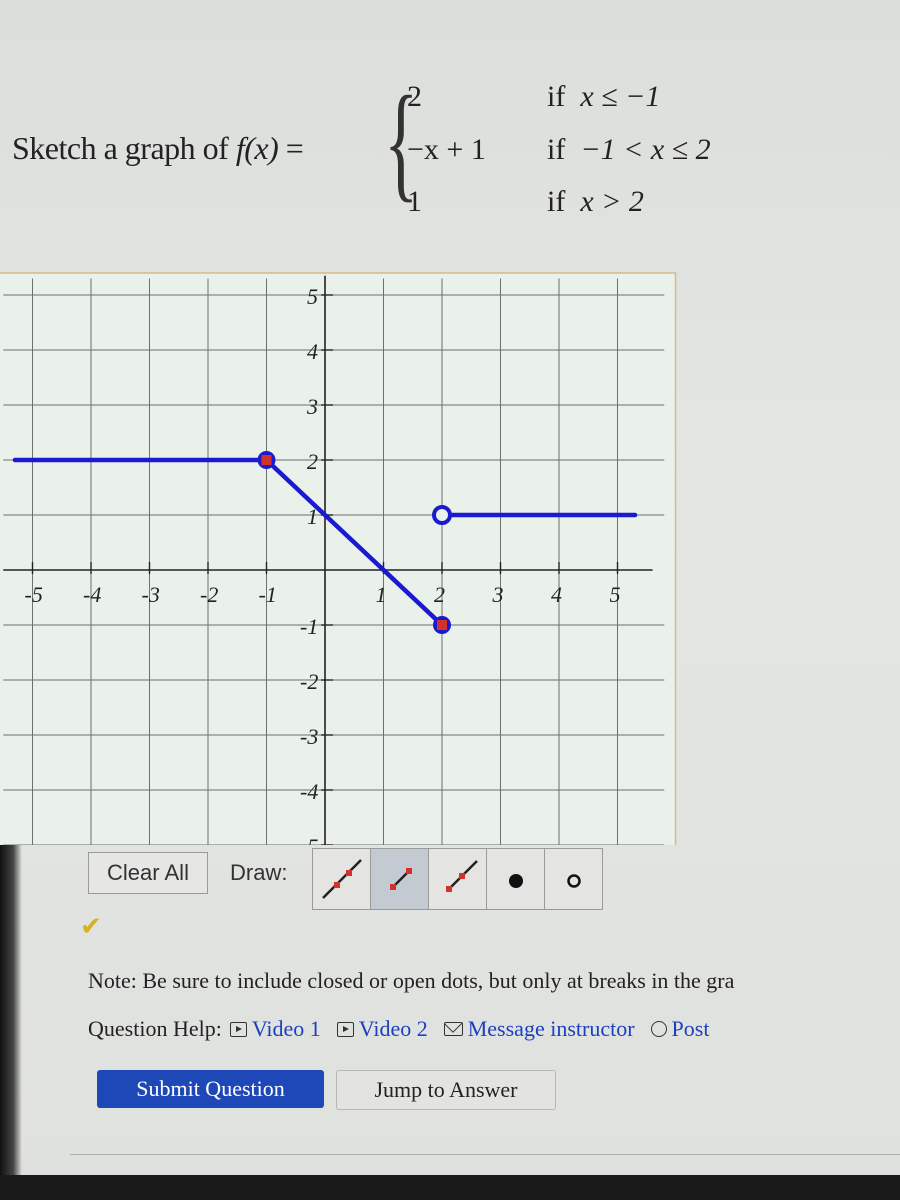 The image size is (900, 1200). Describe the element at coordinates (286, 1028) in the screenshot. I see `link-label: Video 1` at that location.